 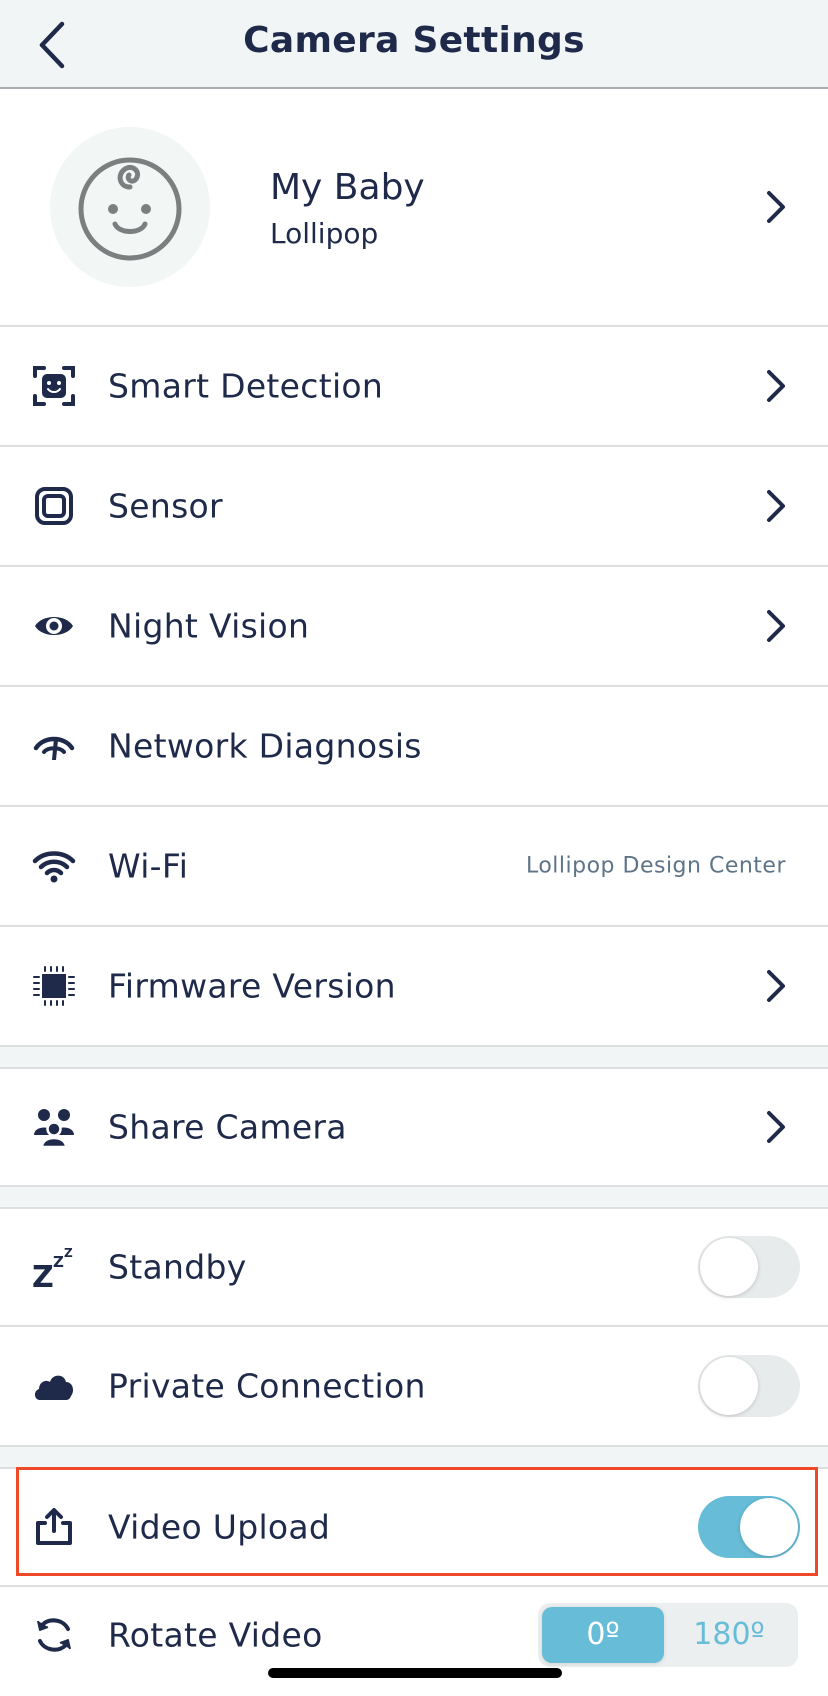 What do you see at coordinates (227, 1127) in the screenshot?
I see `setting-label: Share Camera` at bounding box center [227, 1127].